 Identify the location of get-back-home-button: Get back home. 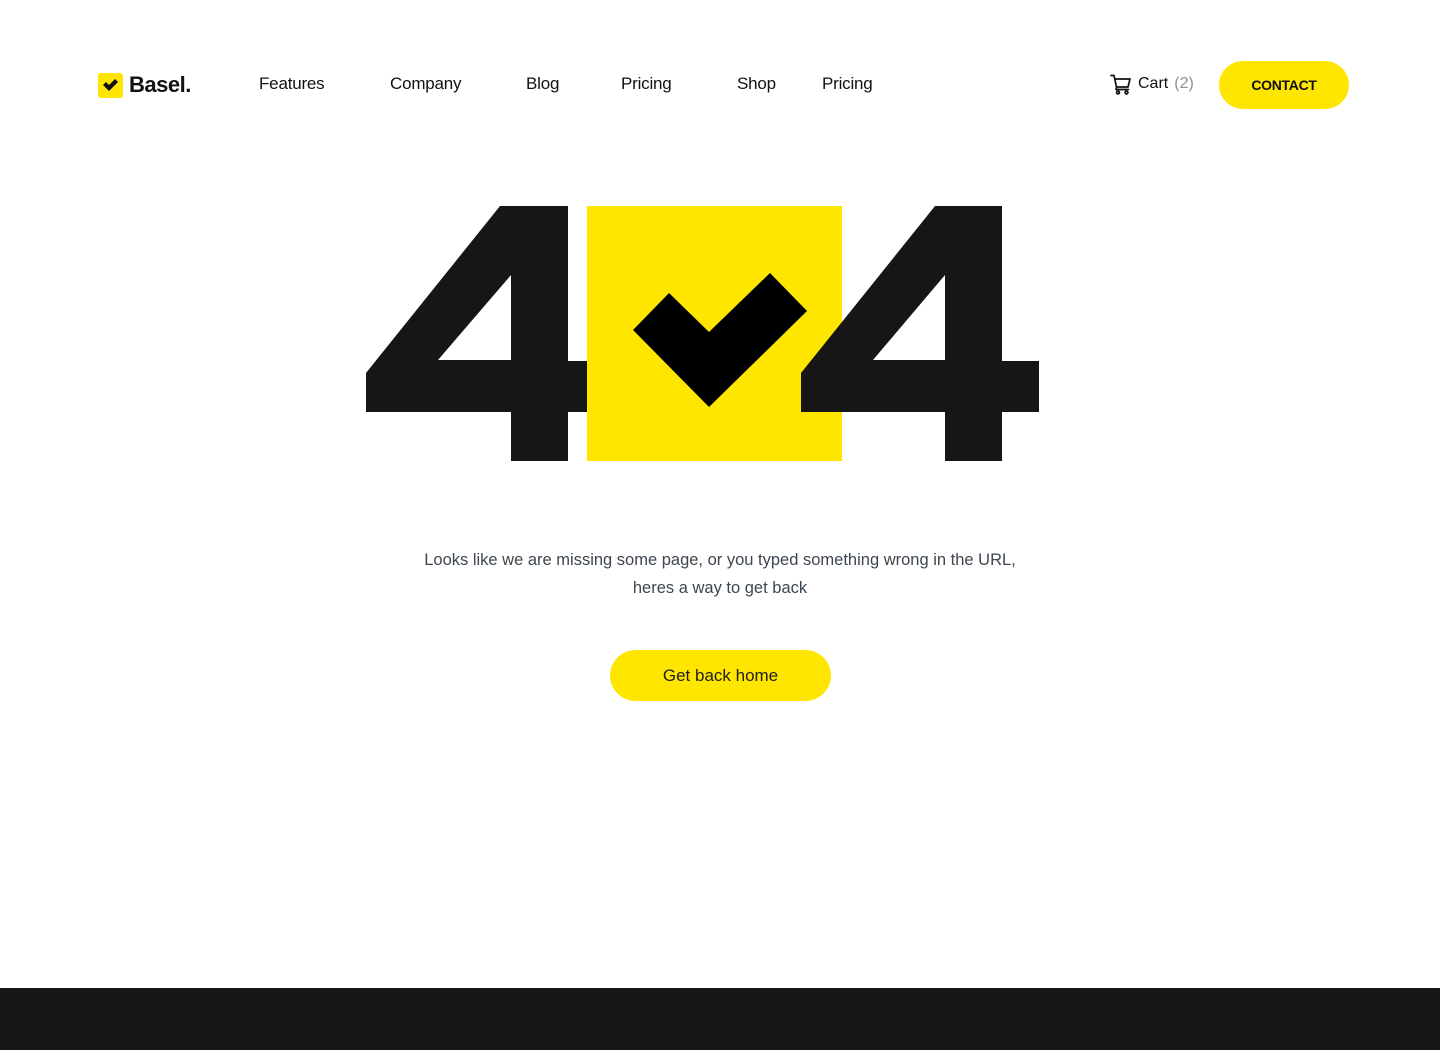
(720, 675).